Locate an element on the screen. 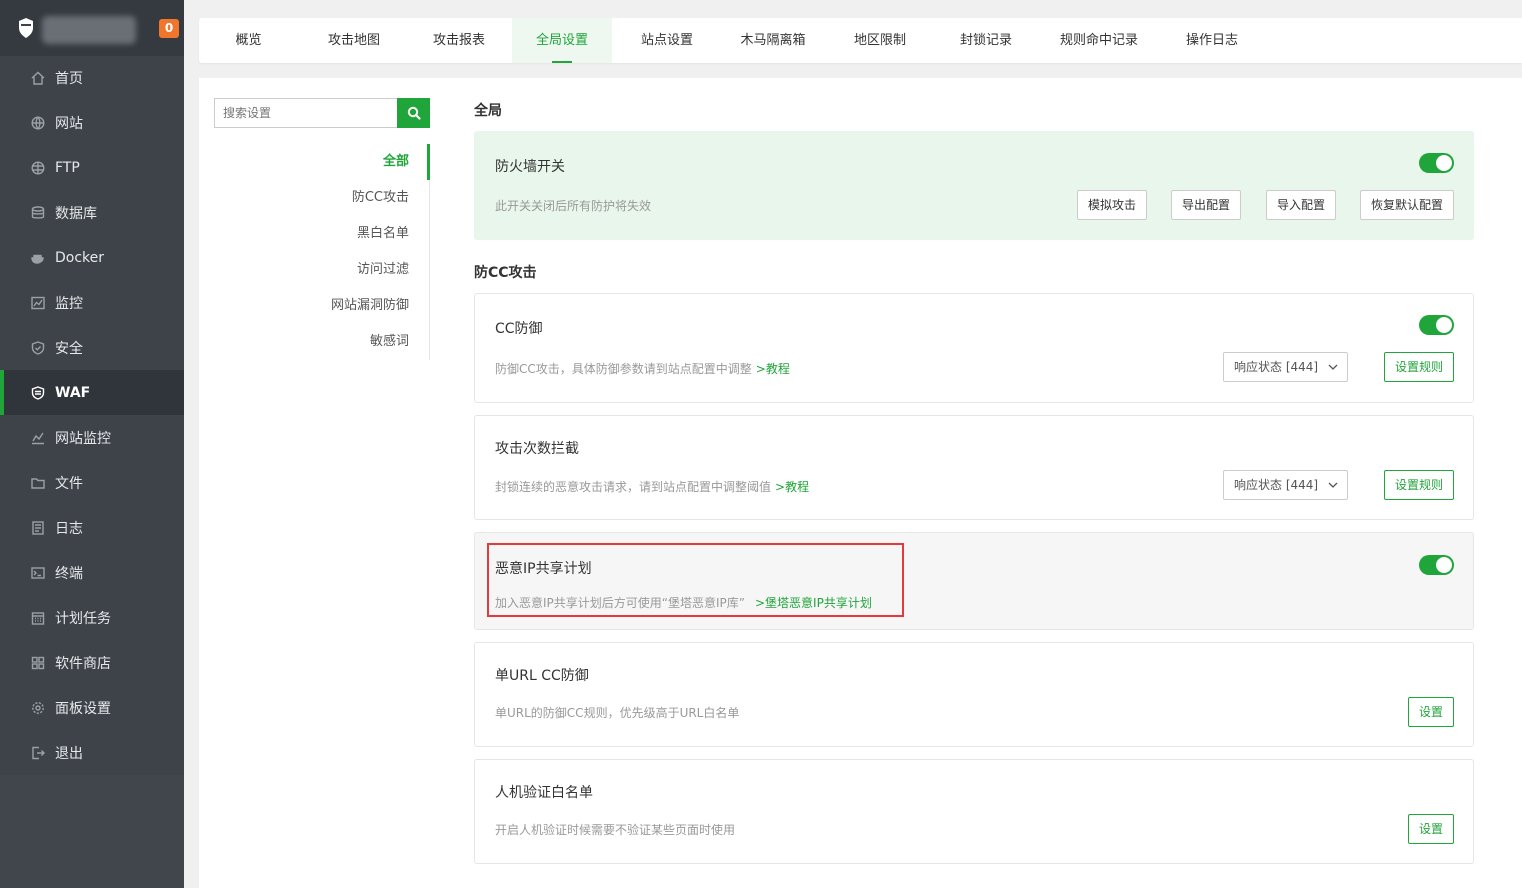 This screenshot has width=1522, height=888. sidebar-header: 0 is located at coordinates (92, 28).